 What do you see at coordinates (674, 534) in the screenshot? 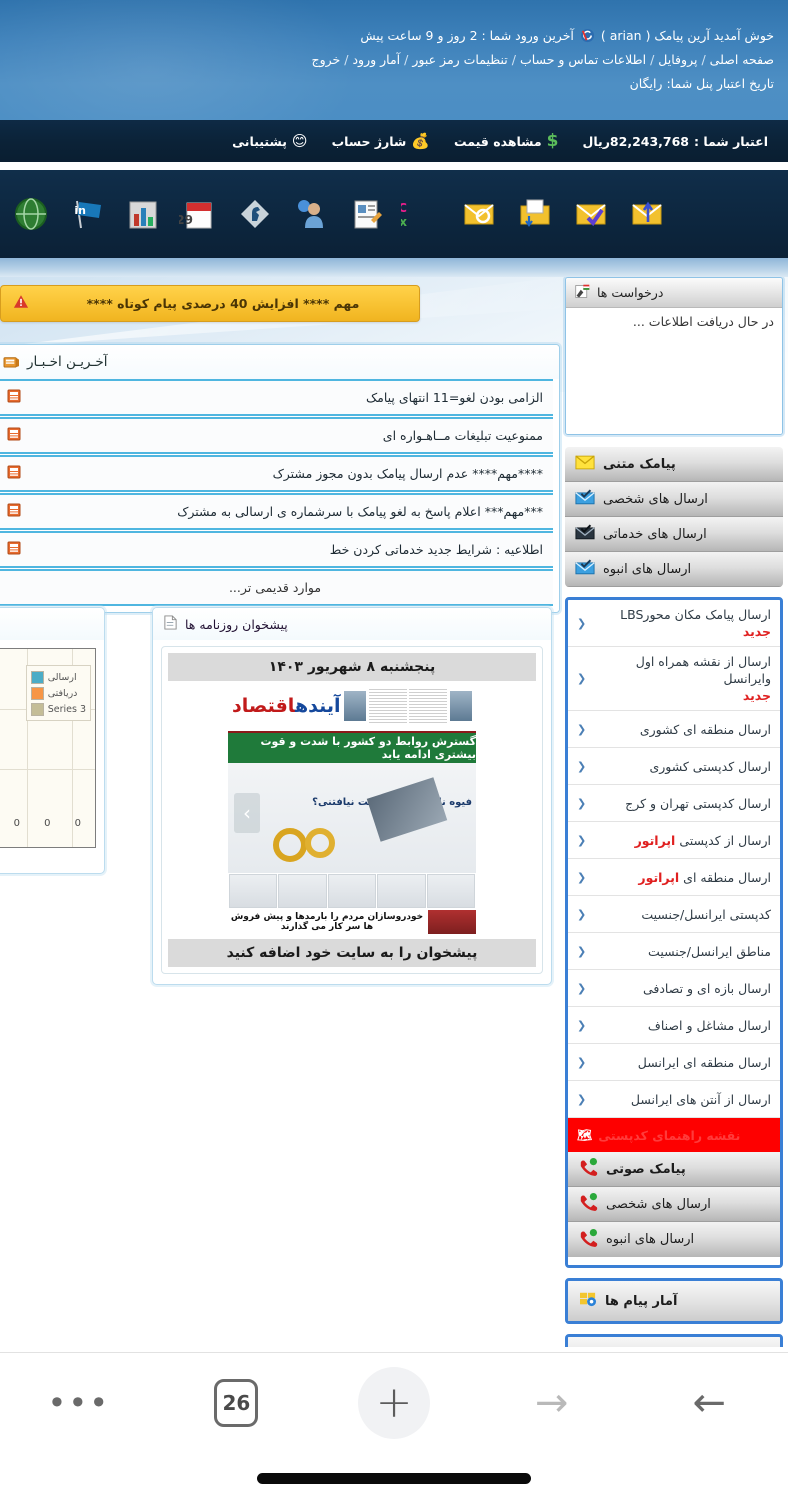
I see `service-send-row: ارسال های خدماتی` at bounding box center [674, 534].